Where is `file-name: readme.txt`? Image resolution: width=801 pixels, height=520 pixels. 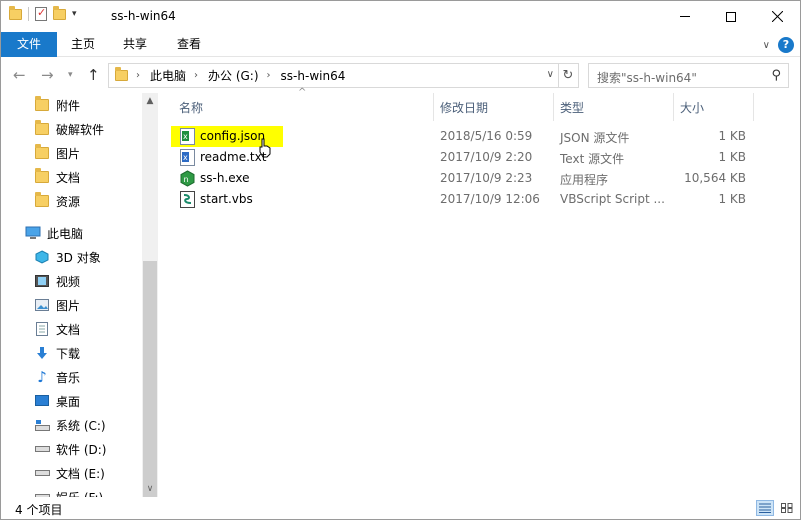 file-name: readme.txt is located at coordinates (233, 157).